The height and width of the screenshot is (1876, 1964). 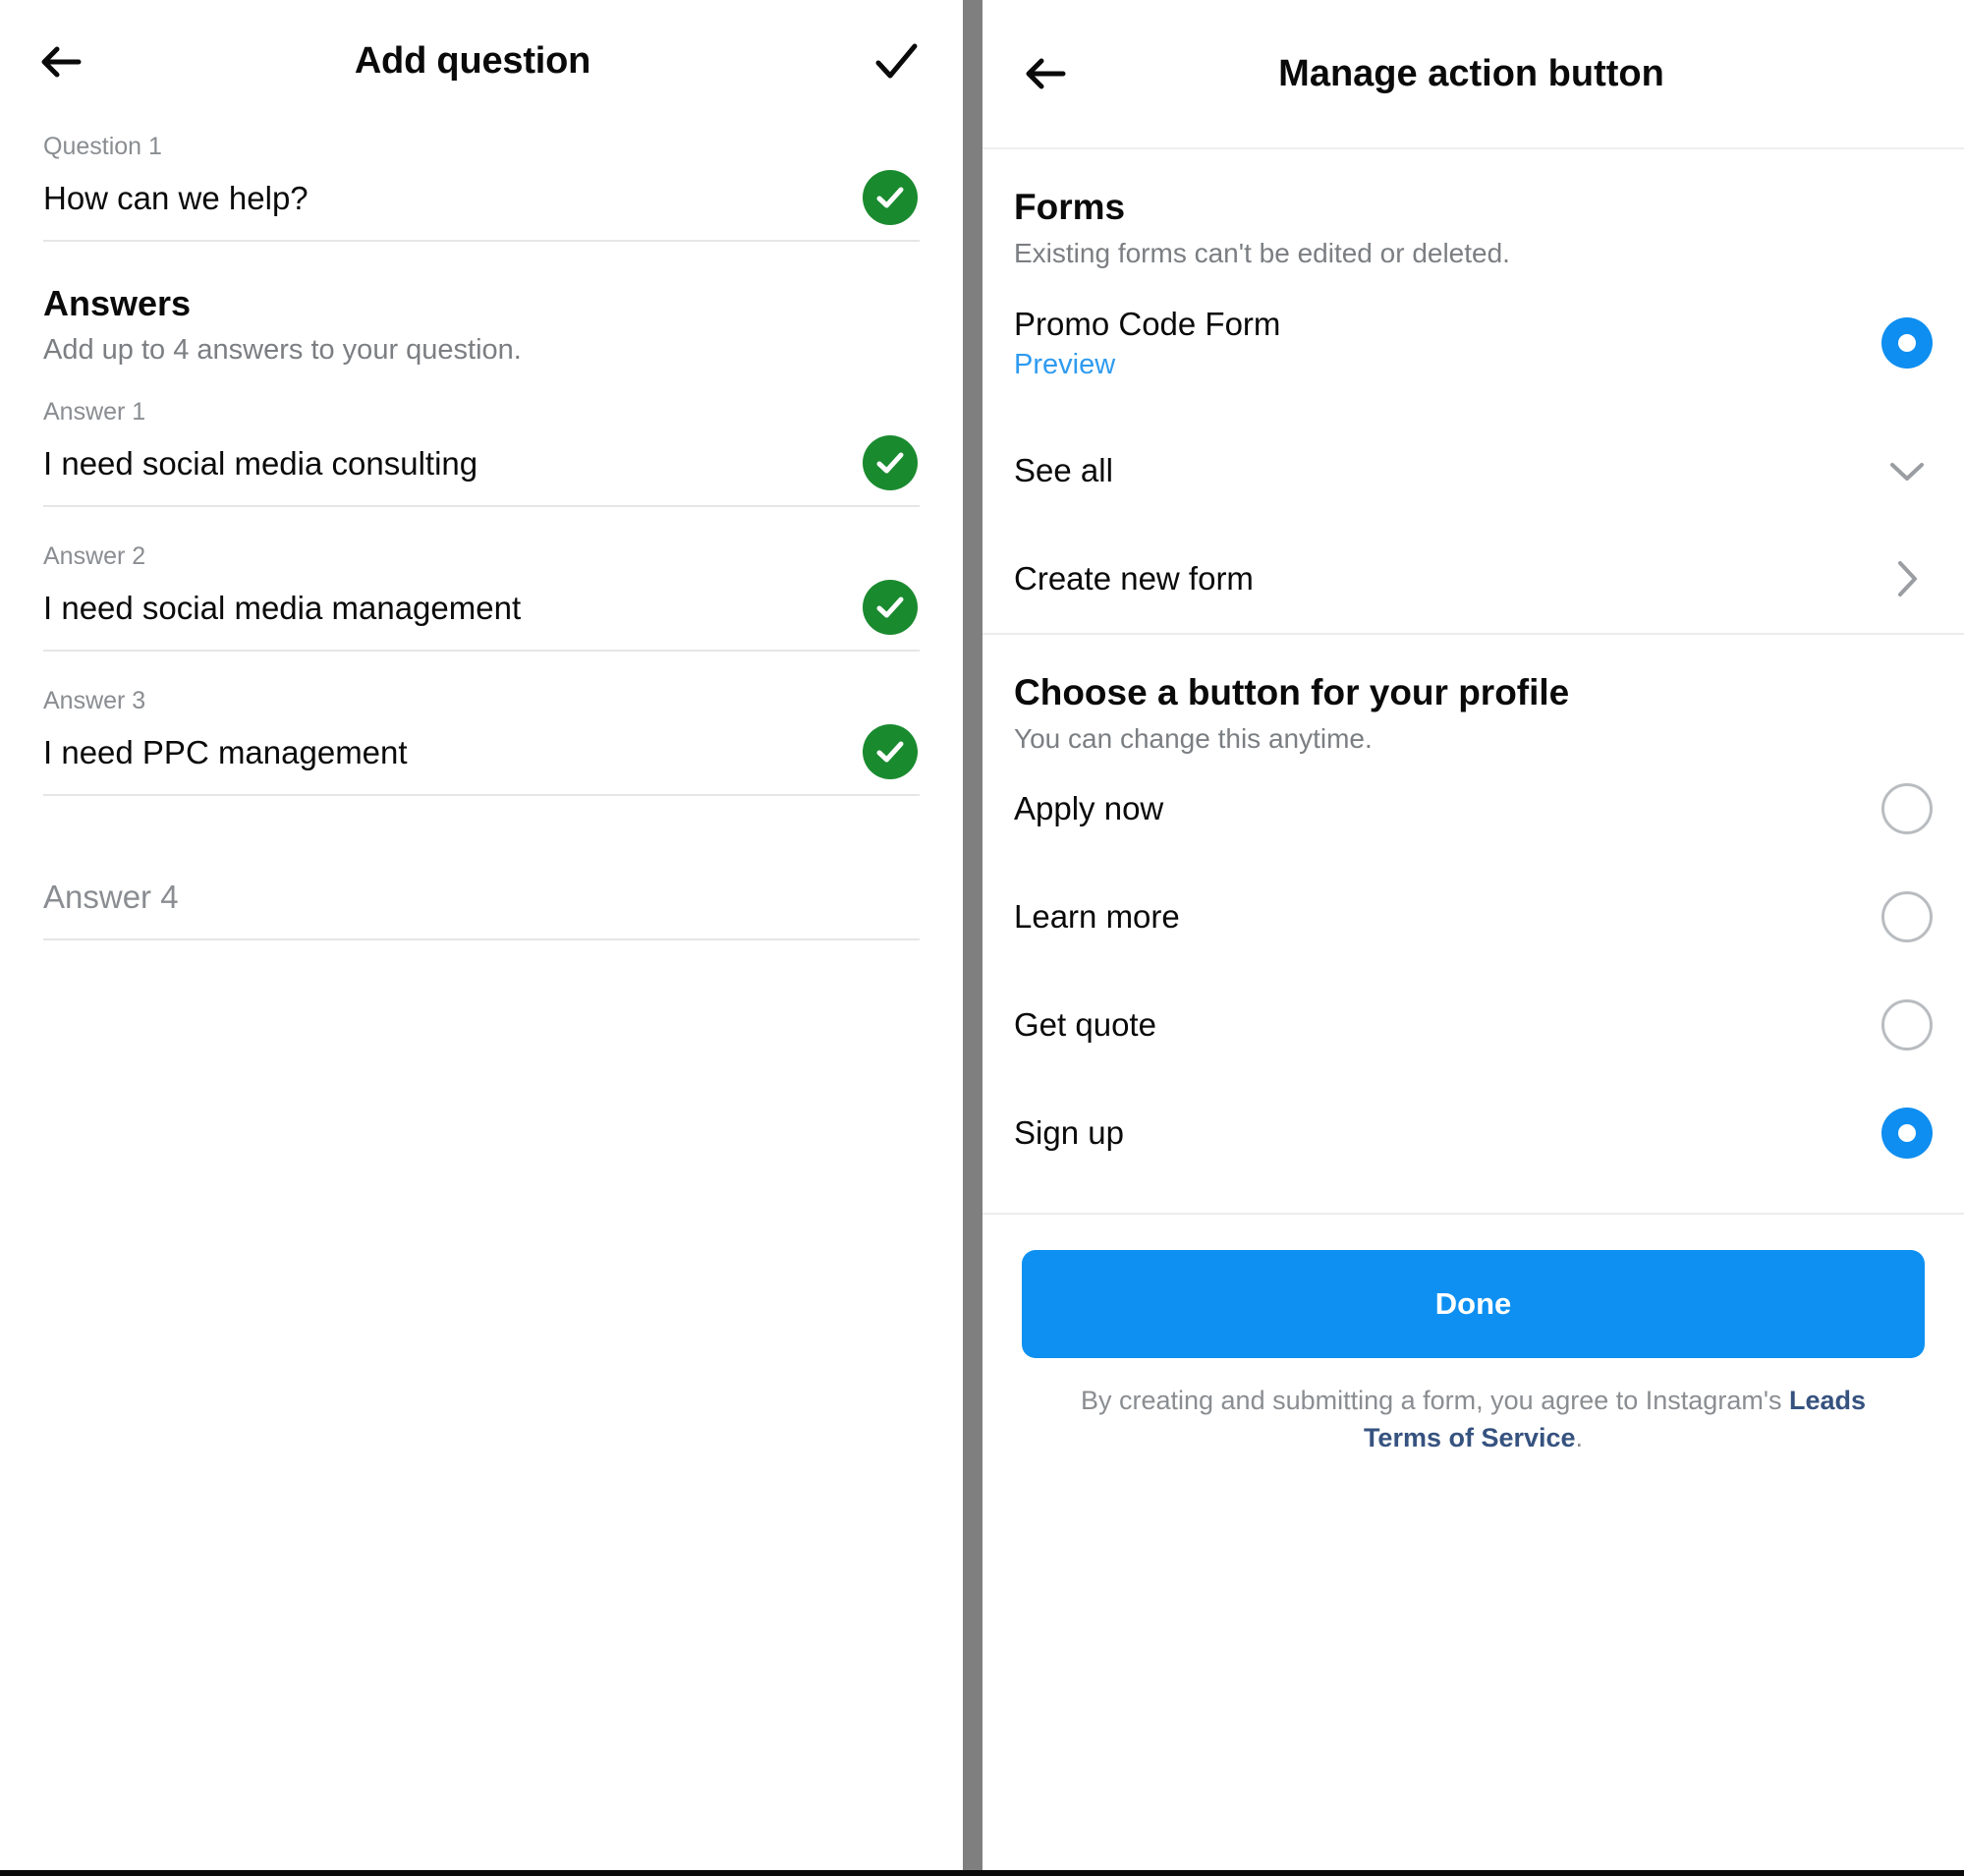 I want to click on answer-input-row: I need PPC management, so click(x=481, y=758).